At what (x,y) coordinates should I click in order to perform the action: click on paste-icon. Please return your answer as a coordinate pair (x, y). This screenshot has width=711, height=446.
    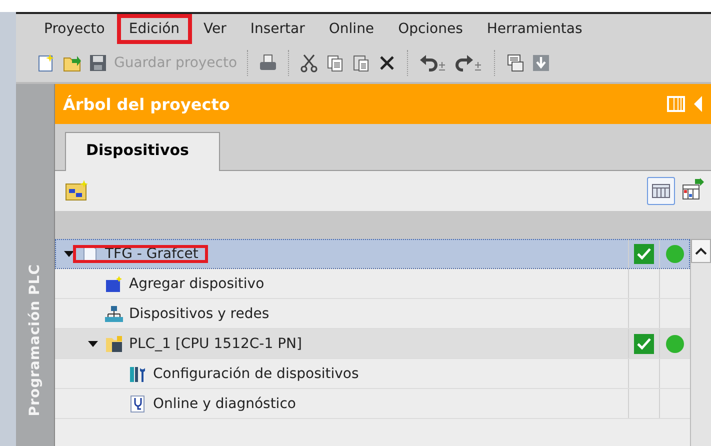
    Looking at the image, I should click on (361, 63).